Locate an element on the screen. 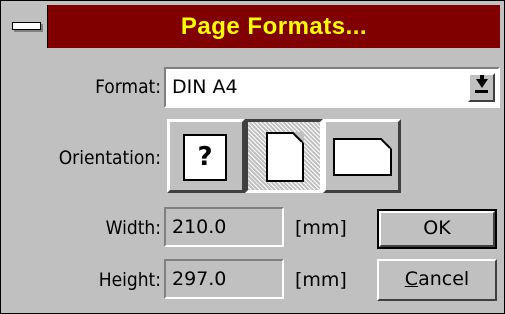 This screenshot has width=505, height=314. height-value: 297.0 is located at coordinates (199, 279).